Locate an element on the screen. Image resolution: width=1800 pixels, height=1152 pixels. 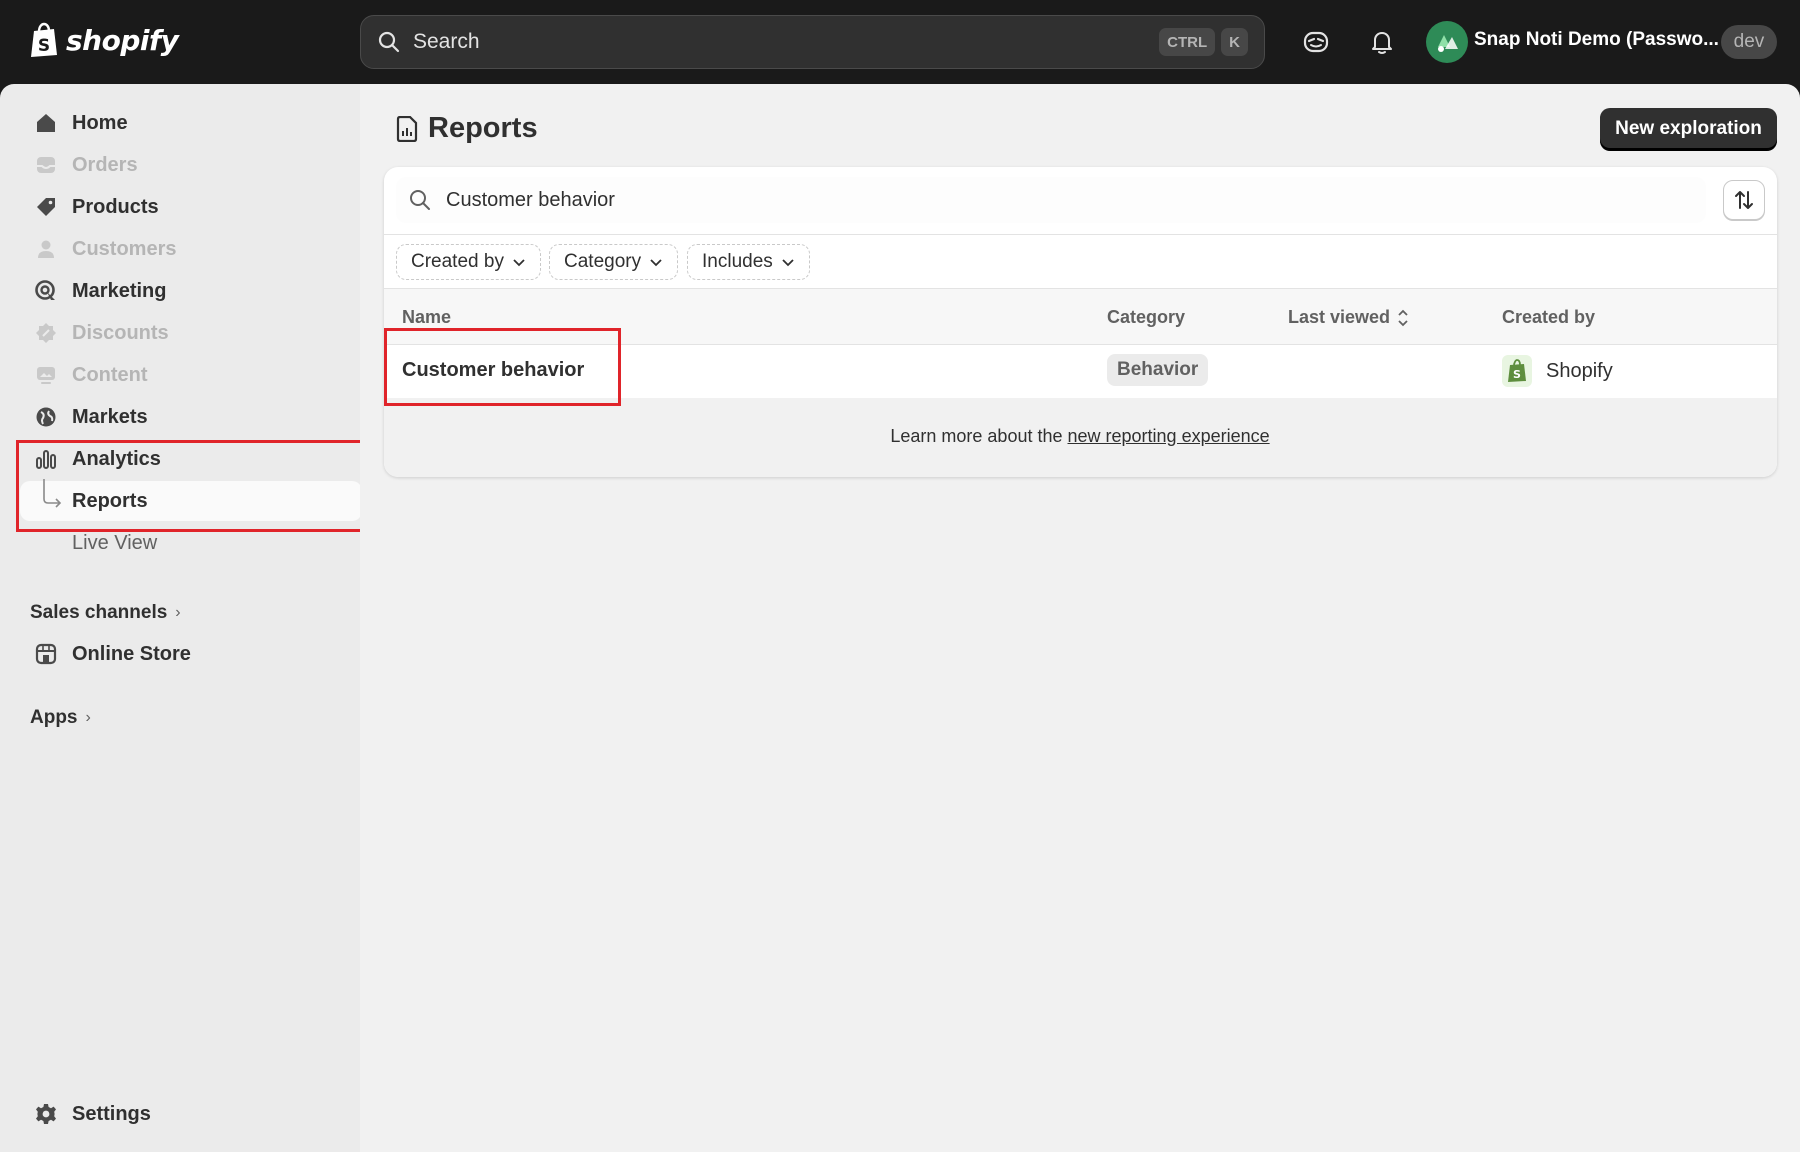
column-header-label: Category is located at coordinates (1146, 317).